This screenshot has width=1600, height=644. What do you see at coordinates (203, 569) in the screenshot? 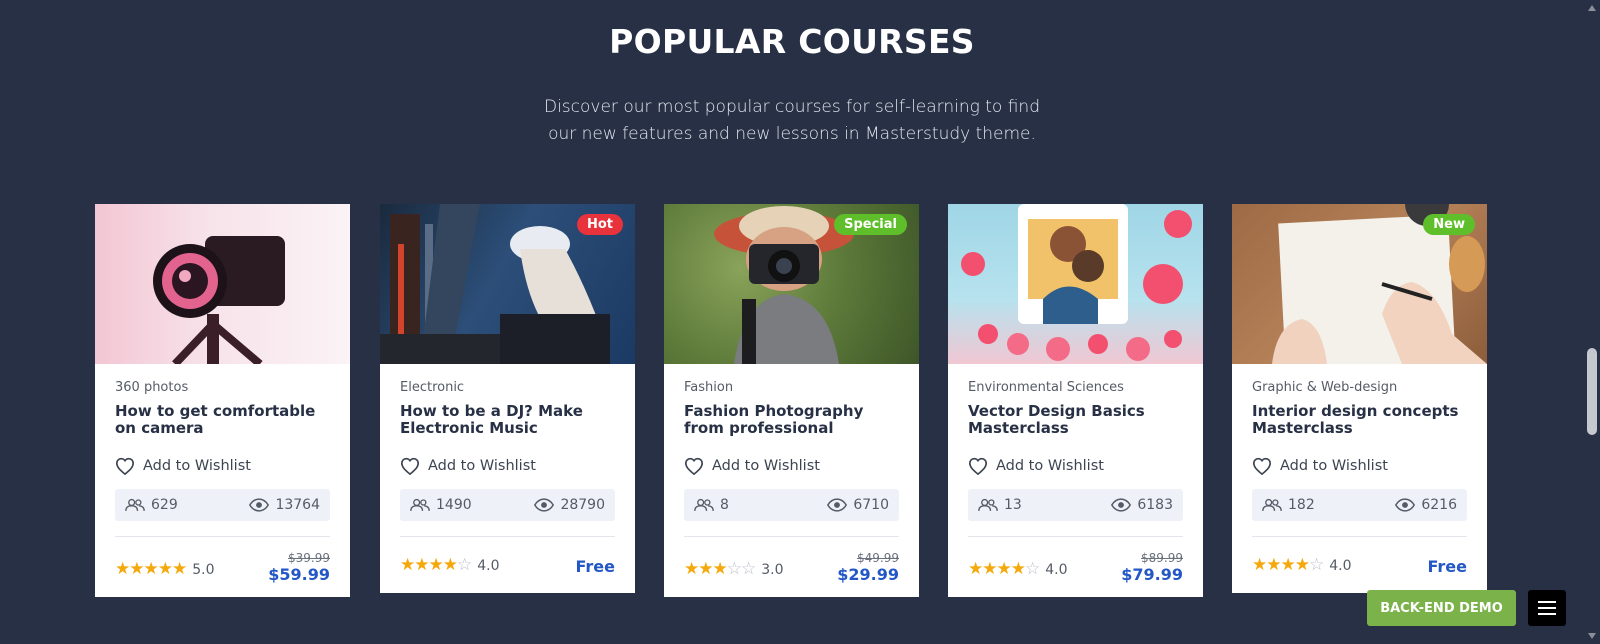
I see `rating-value: 5.0` at bounding box center [203, 569].